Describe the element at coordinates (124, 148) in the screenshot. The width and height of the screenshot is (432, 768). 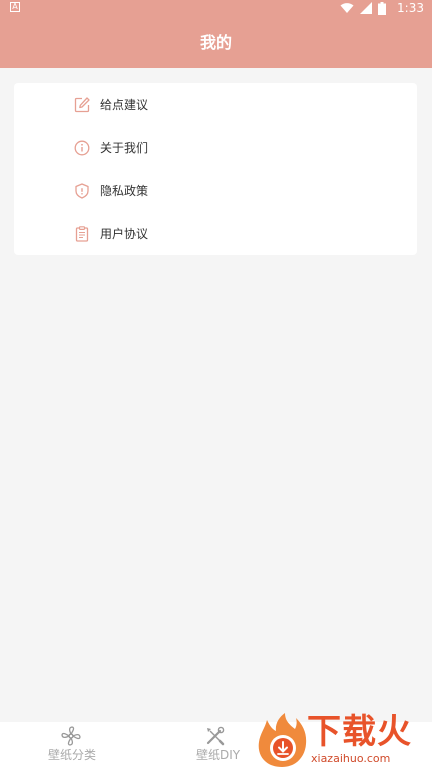
I see `menu-item-label: 关于我们` at that location.